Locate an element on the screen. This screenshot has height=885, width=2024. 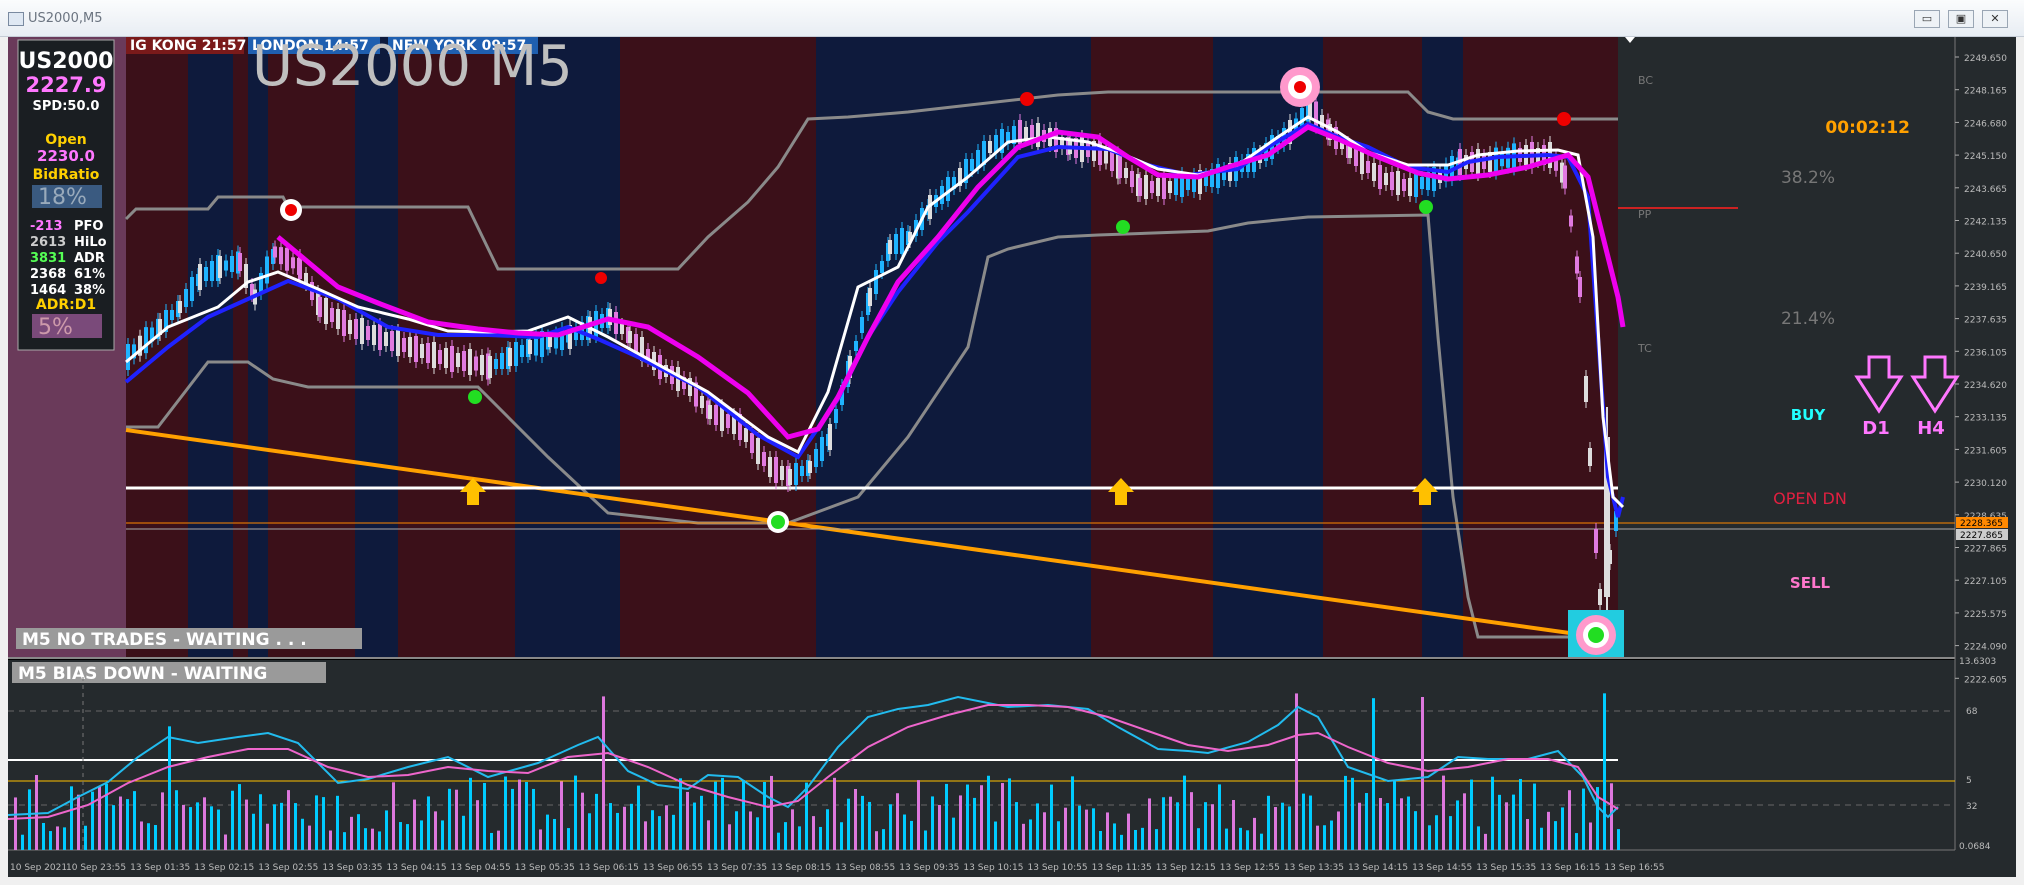
level-tc: TC is located at coordinates (1644, 348).